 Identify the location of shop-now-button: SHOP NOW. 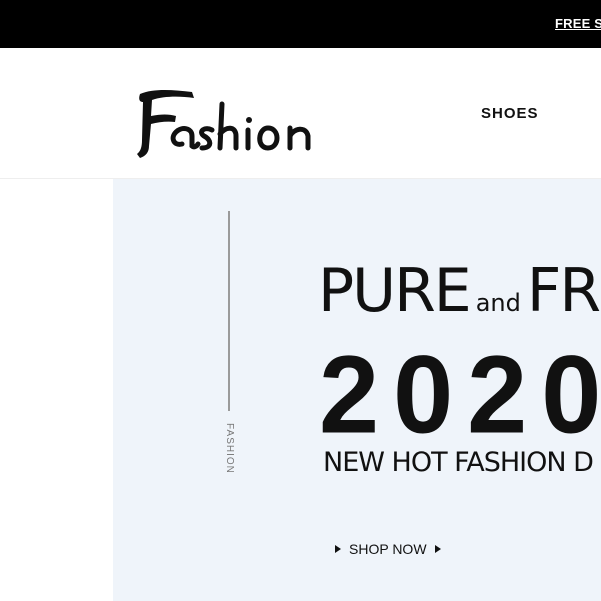
(388, 549).